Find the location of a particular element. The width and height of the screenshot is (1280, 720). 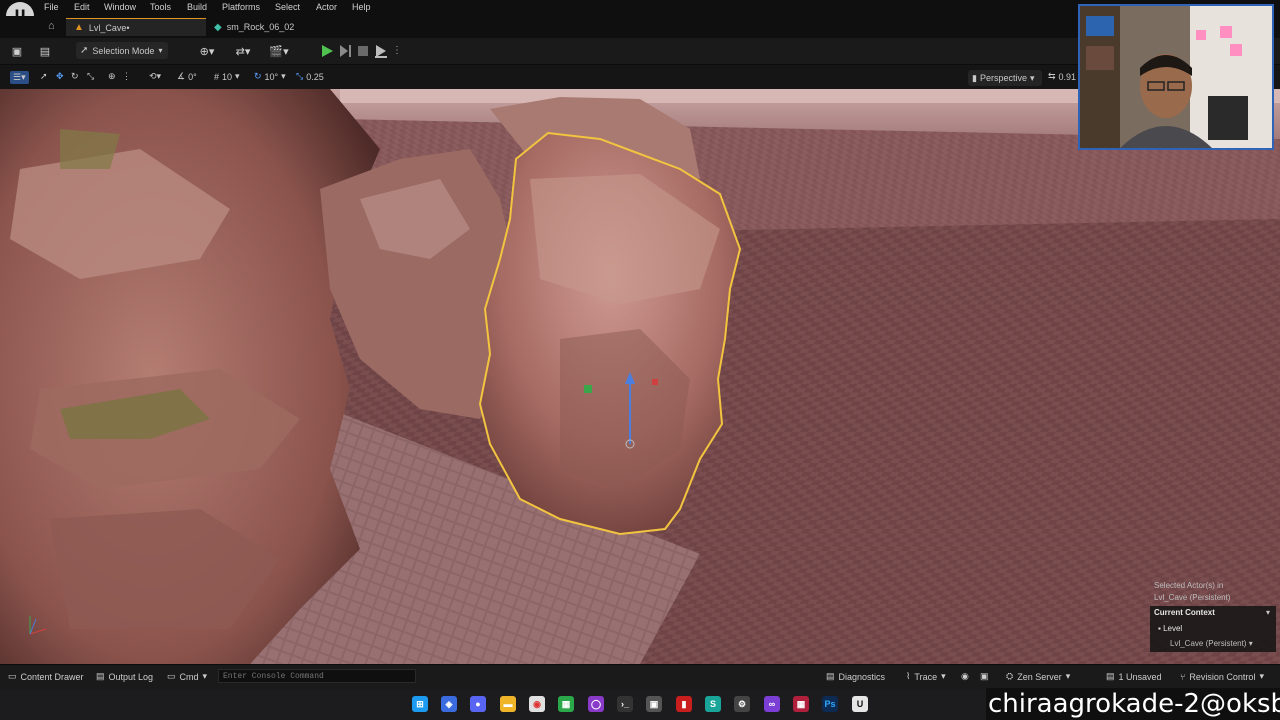

tab-asset-label: sm_Rock_06_02 is located at coordinates (260, 27).